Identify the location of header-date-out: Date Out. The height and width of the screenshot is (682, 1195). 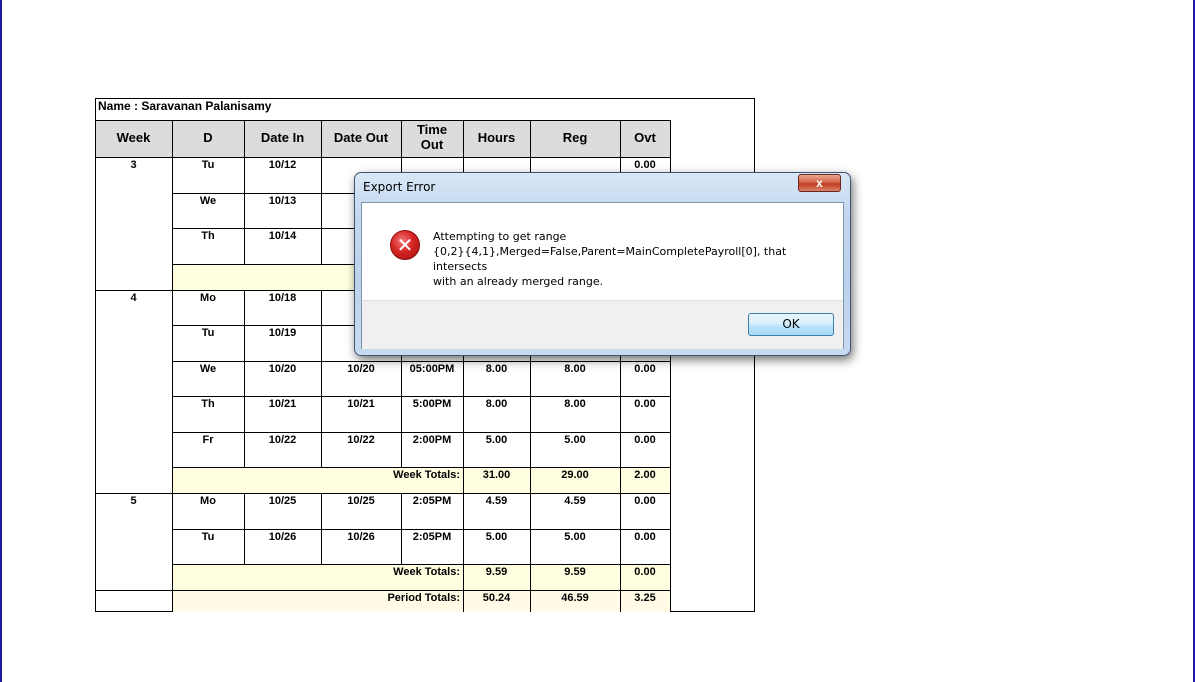
(361, 137).